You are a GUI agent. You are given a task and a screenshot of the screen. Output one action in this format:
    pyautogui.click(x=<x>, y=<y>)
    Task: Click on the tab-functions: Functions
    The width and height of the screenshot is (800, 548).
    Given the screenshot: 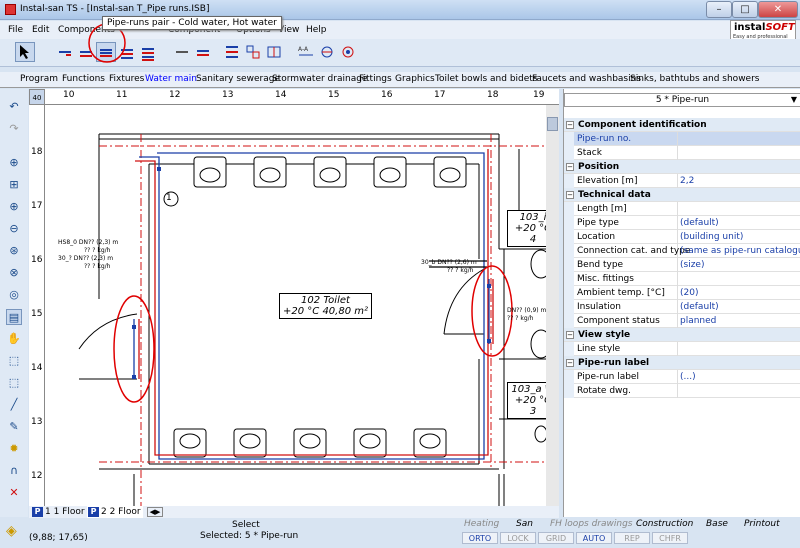 What is the action you would take?
    pyautogui.click(x=83, y=79)
    